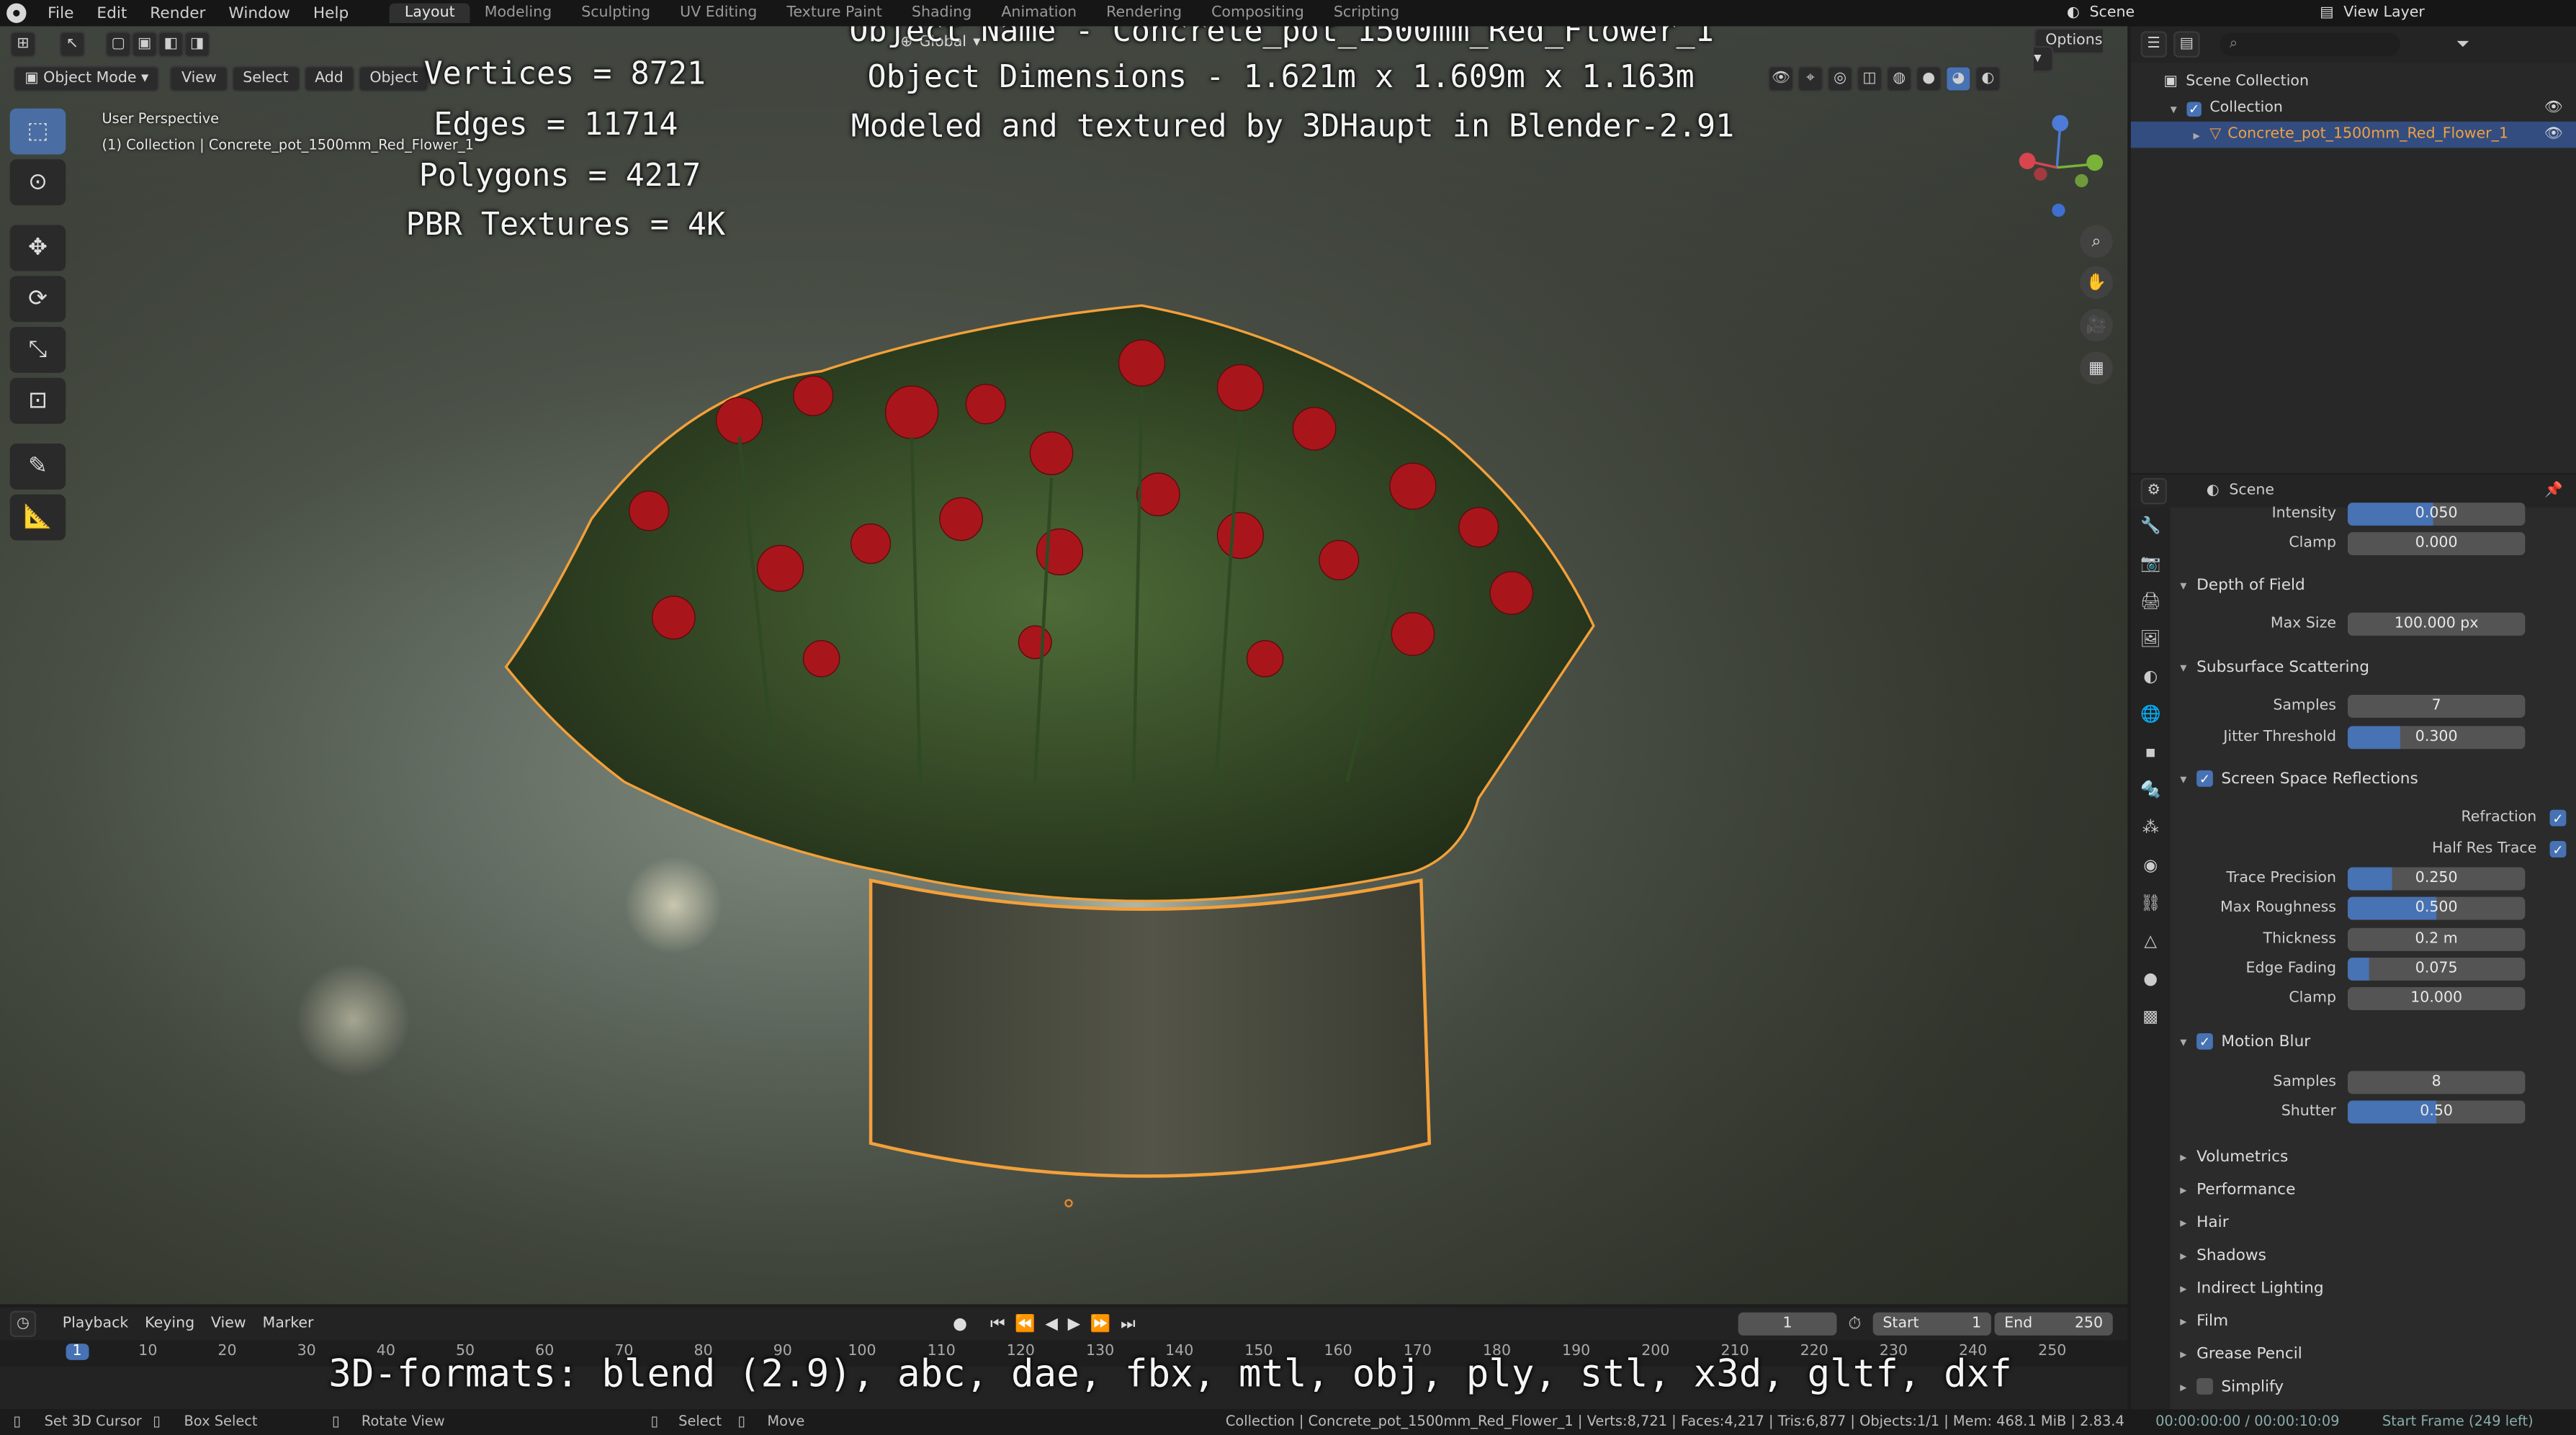 The height and width of the screenshot is (1435, 2576). I want to click on overlay-toggle-icon: ◎, so click(1840, 79).